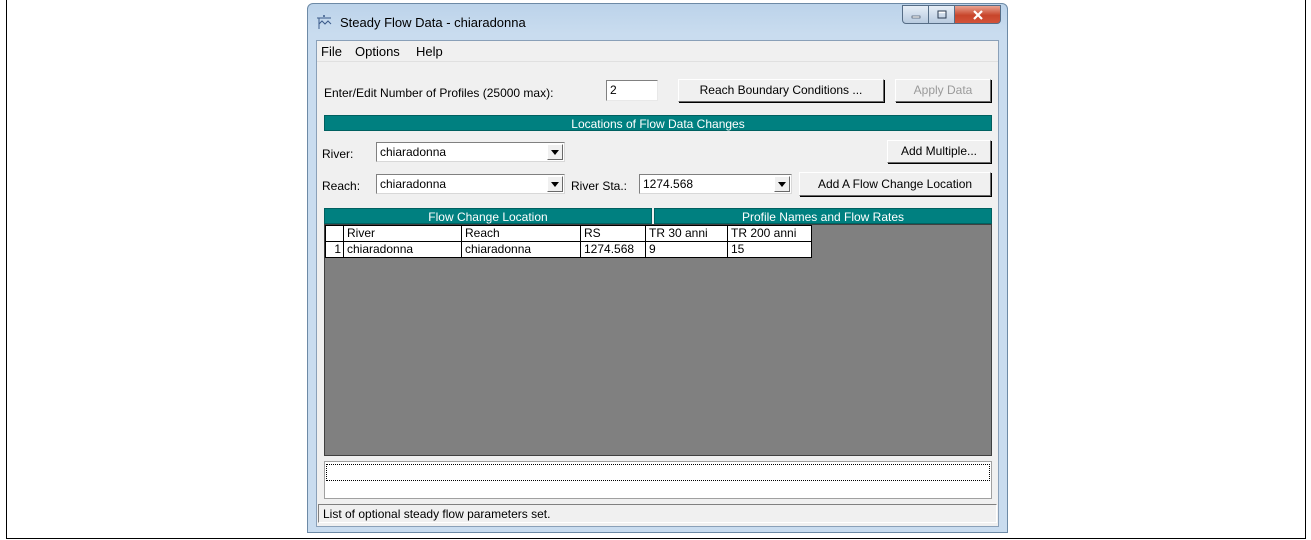  I want to click on hec-ras-flow-icon, so click(324, 22).